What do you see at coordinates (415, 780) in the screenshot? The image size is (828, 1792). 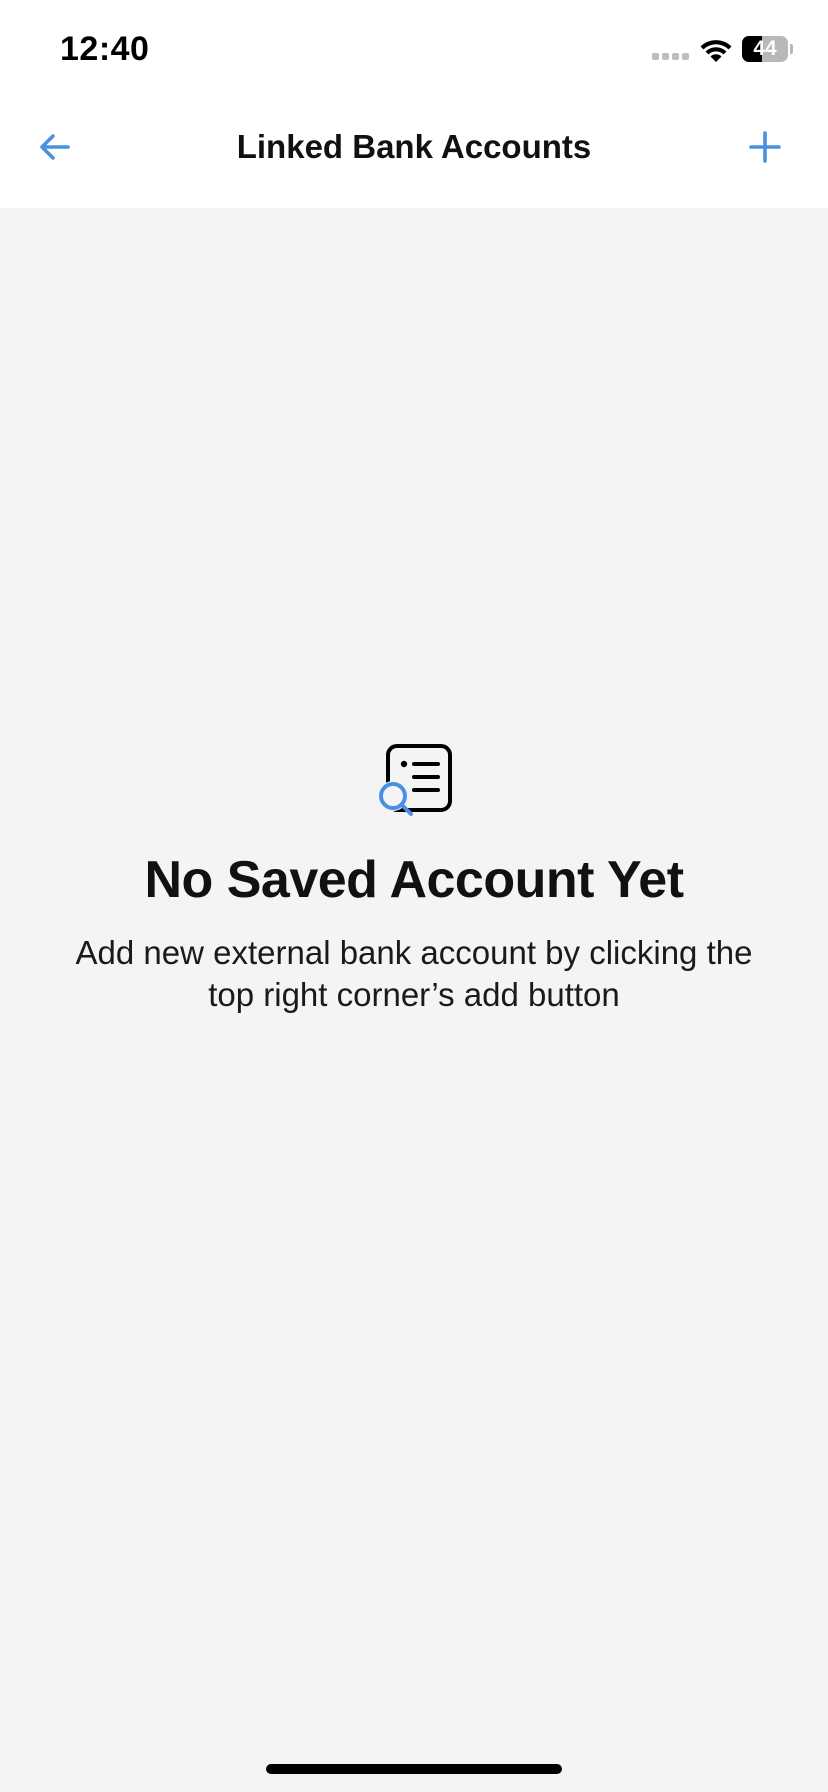 I see `document-search-icon` at bounding box center [415, 780].